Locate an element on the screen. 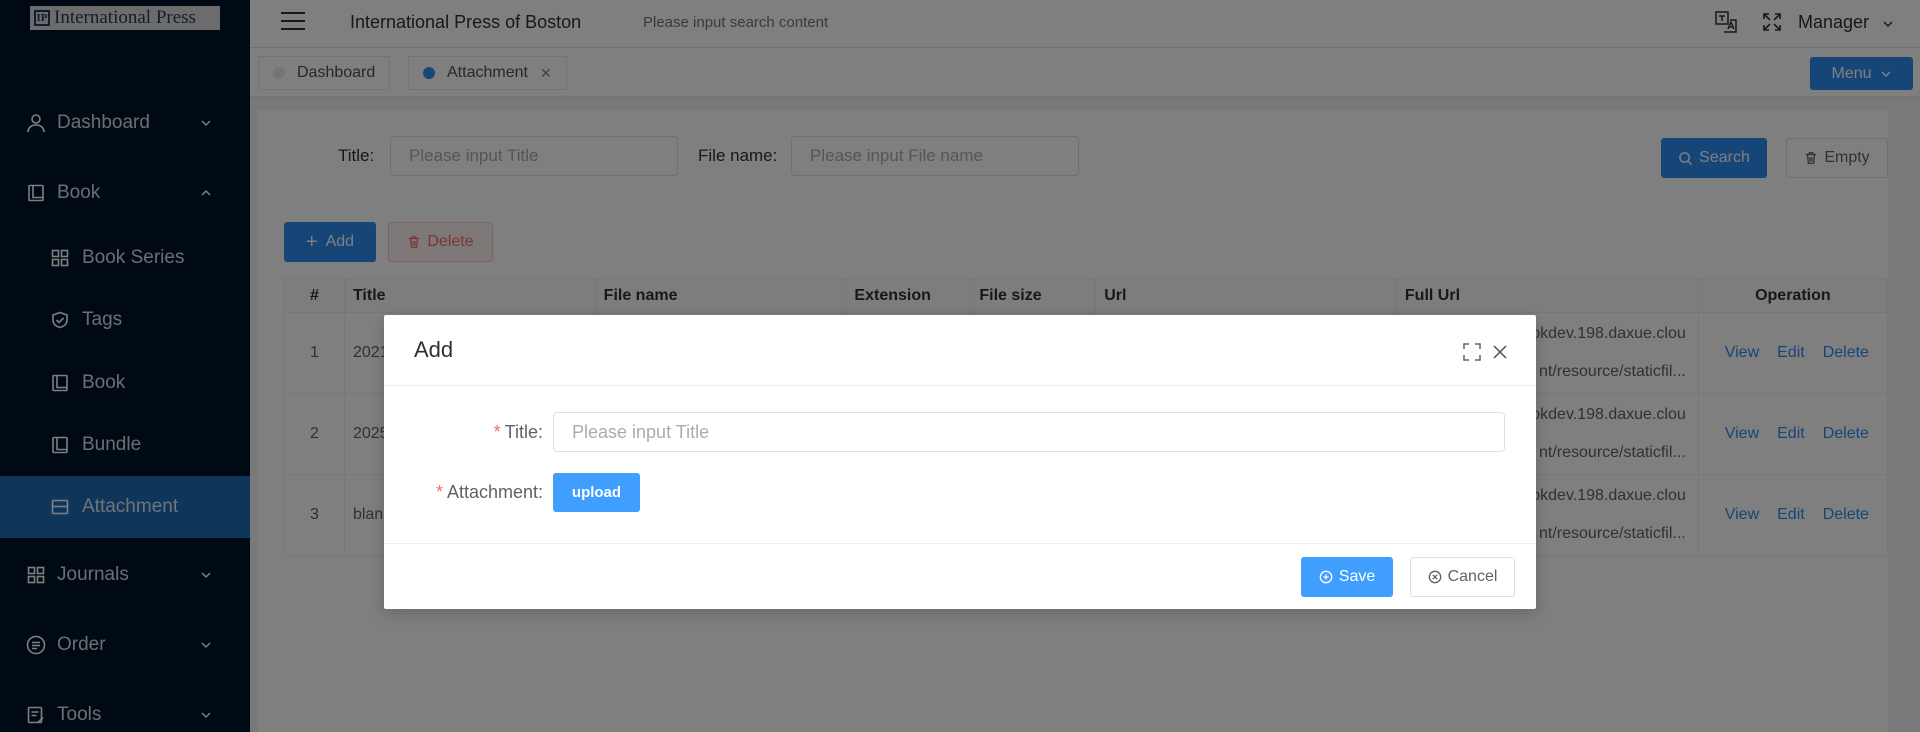 The image size is (1920, 732). attachment-label-text: Attachment: is located at coordinates (494, 492).